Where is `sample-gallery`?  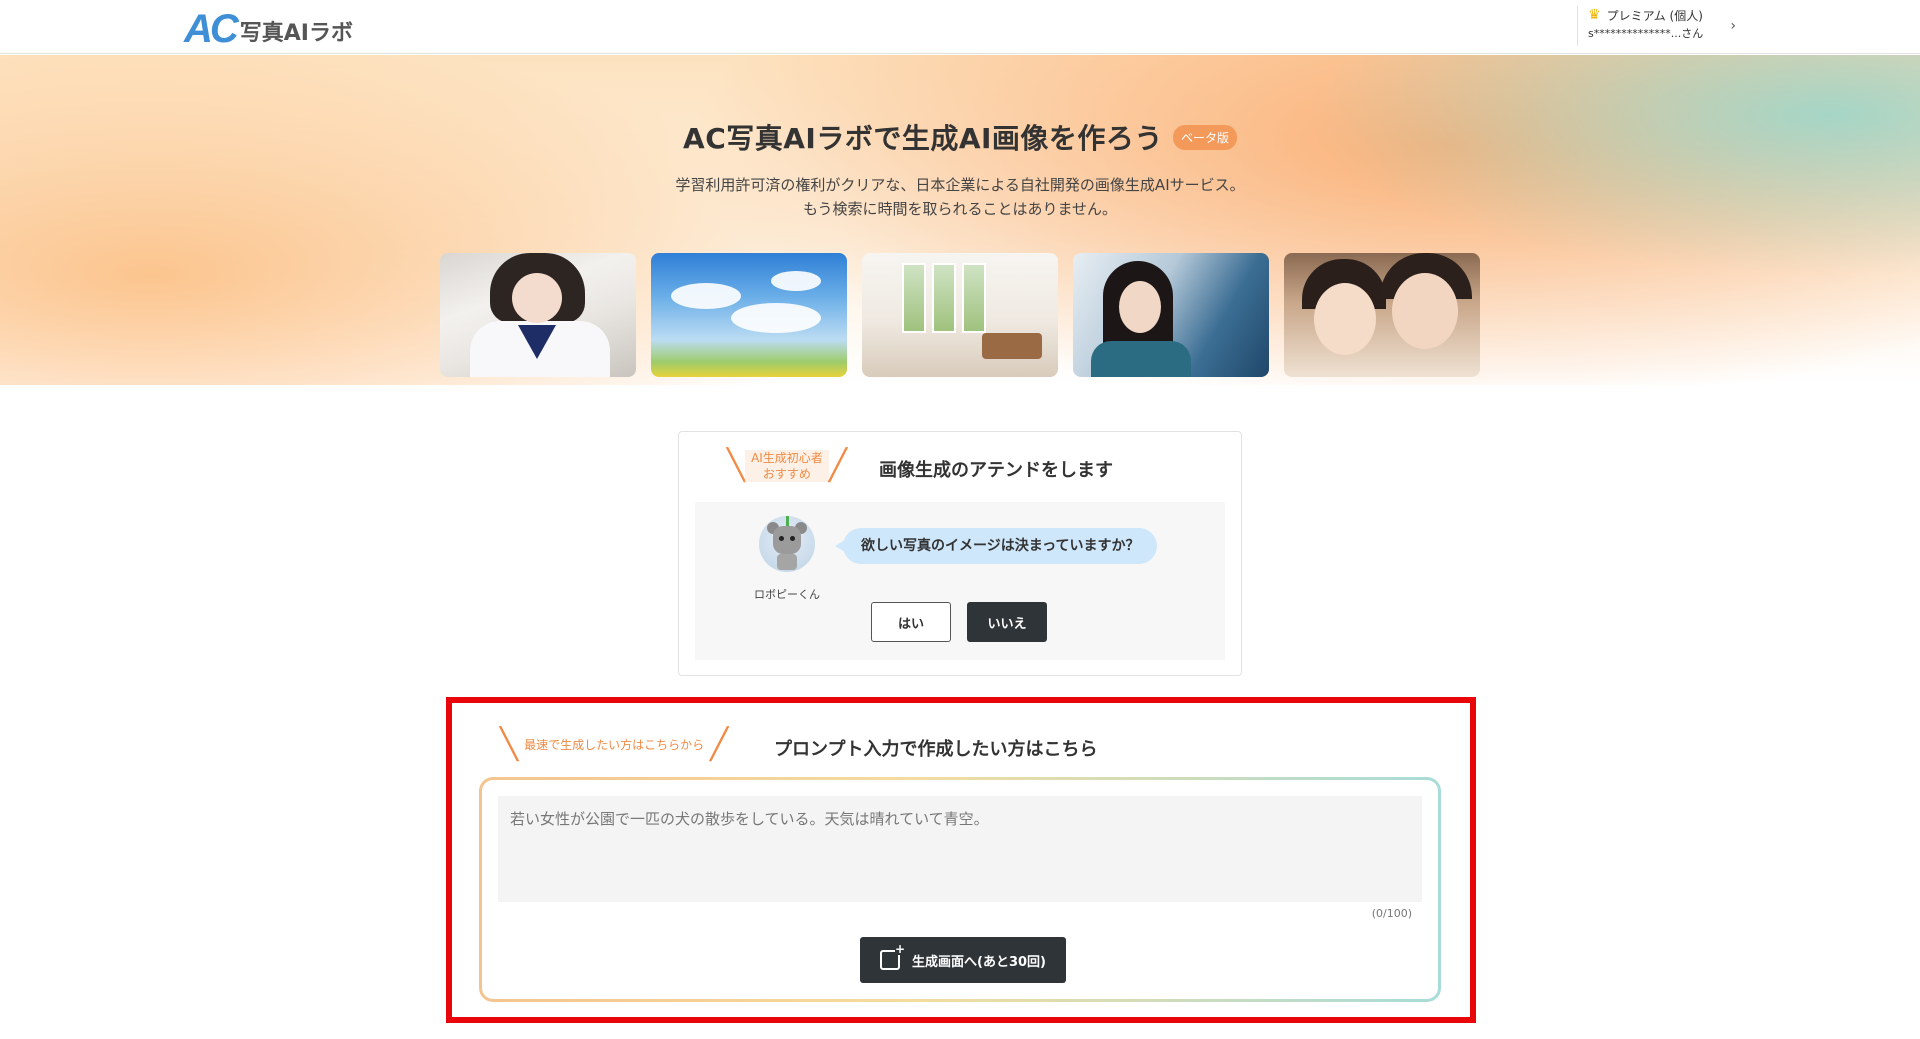
sample-gallery is located at coordinates (960, 315).